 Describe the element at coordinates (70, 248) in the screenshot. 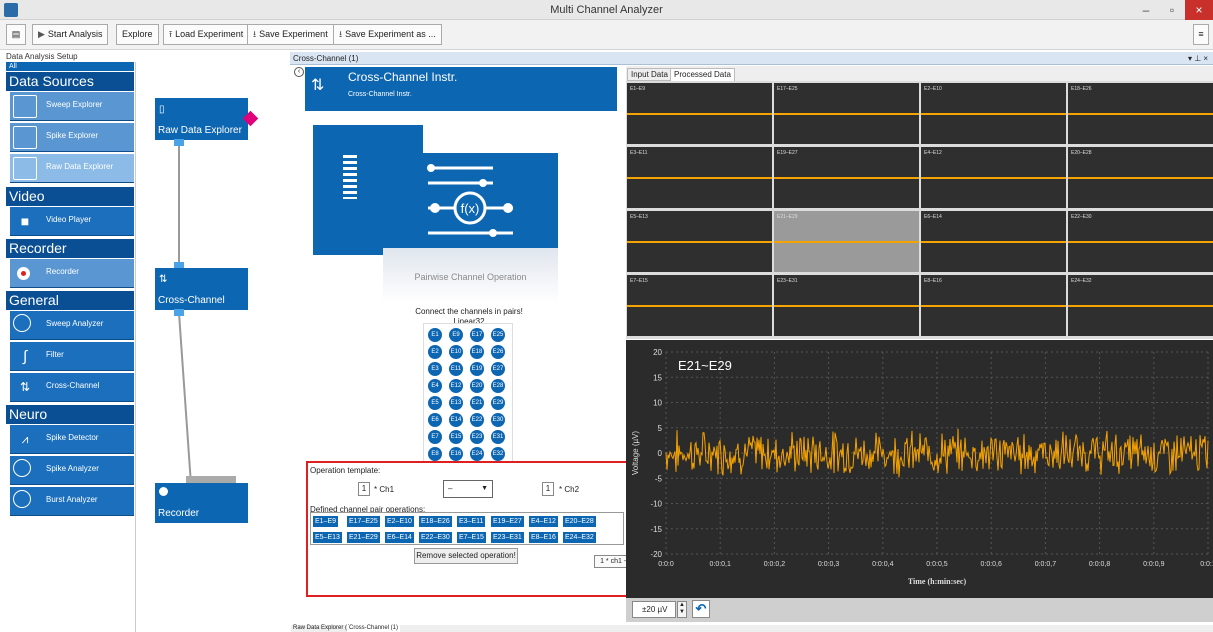

I see `category-recorder: Recorder` at that location.